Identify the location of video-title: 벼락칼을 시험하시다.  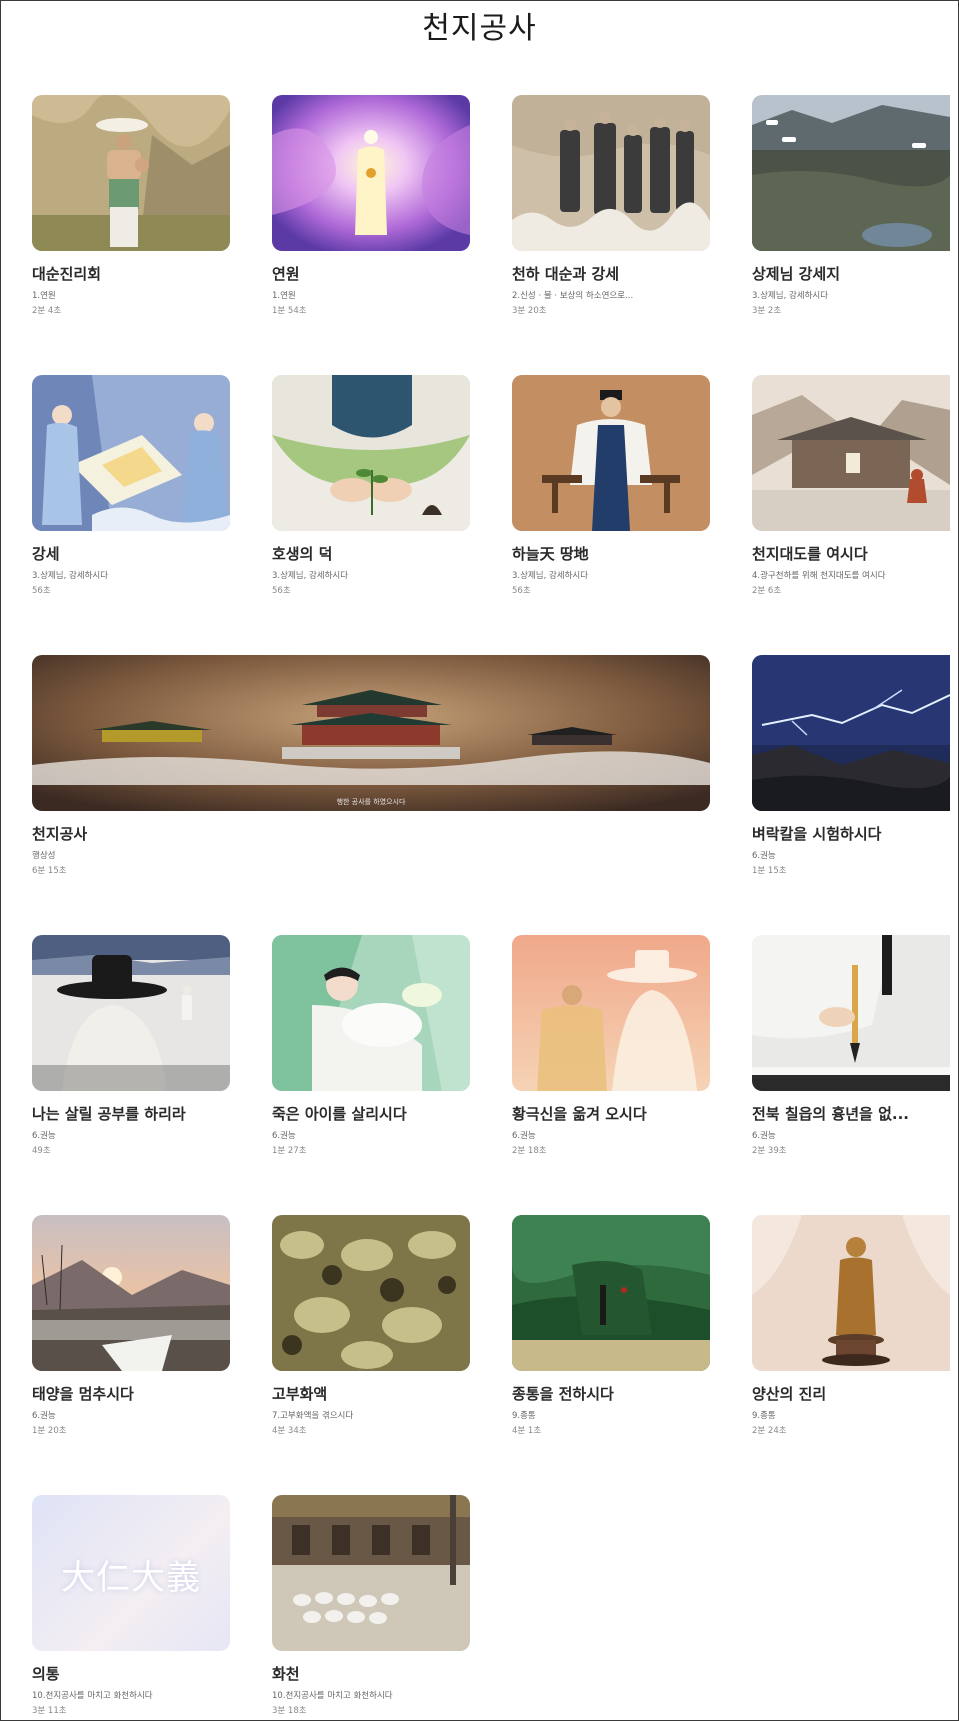
(851, 833).